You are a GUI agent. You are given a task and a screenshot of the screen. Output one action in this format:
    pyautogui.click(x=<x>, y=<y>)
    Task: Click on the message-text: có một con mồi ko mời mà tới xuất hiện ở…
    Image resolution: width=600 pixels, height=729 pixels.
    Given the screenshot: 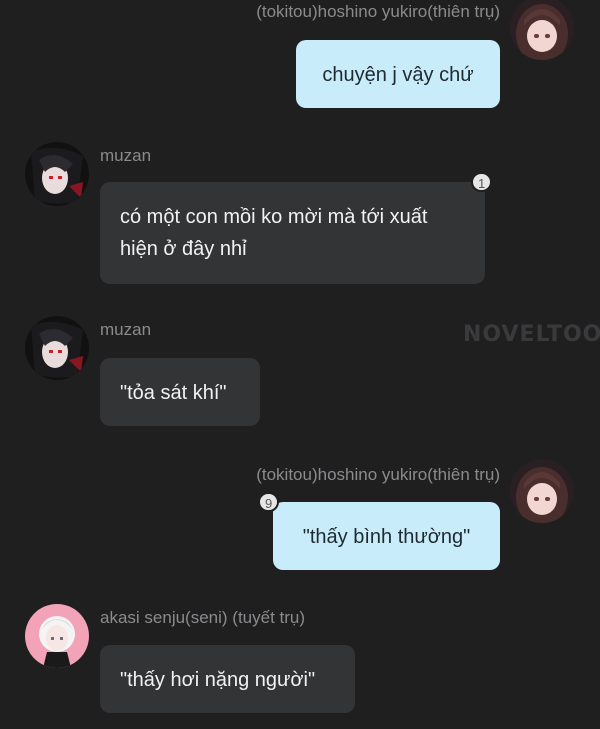 What is the action you would take?
    pyautogui.click(x=276, y=233)
    